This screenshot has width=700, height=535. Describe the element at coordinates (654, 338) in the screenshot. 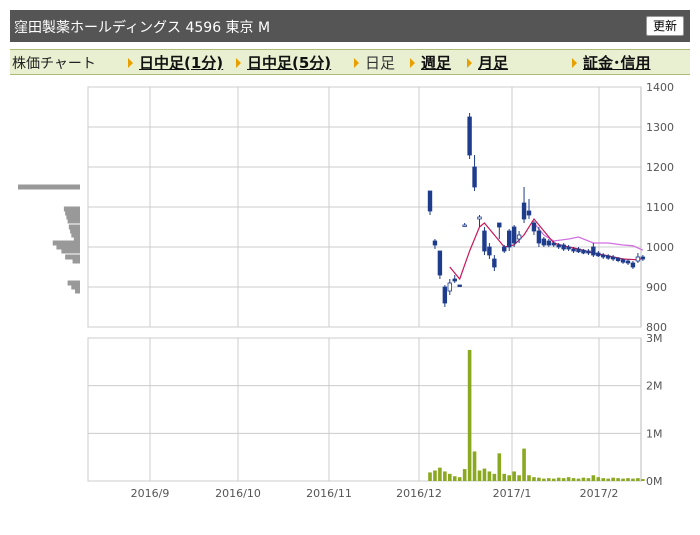

I see `volume-tick-label: 3M` at that location.